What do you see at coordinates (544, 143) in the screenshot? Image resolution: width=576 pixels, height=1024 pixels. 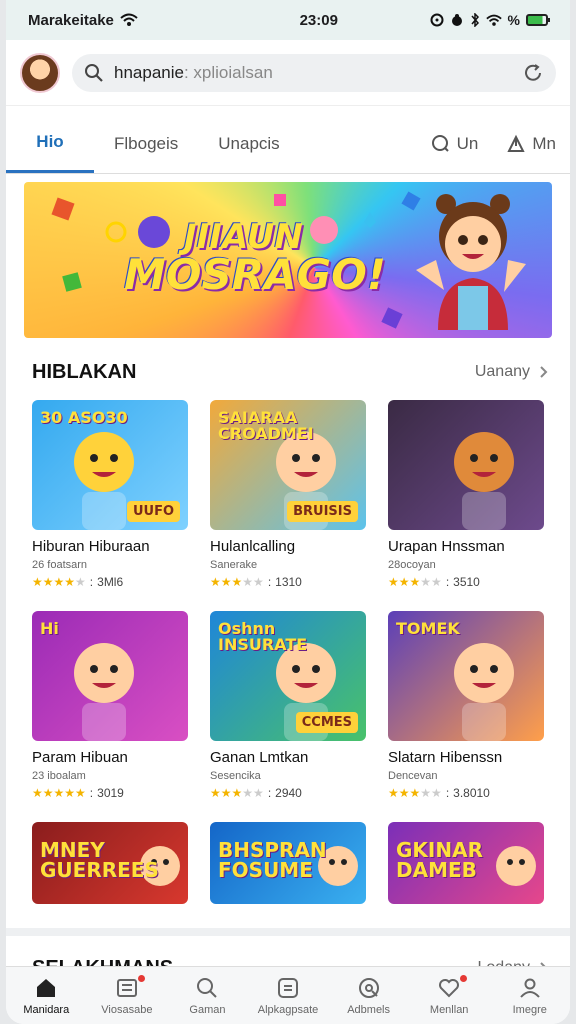 I see `tab-action-label: Mn` at bounding box center [544, 143].